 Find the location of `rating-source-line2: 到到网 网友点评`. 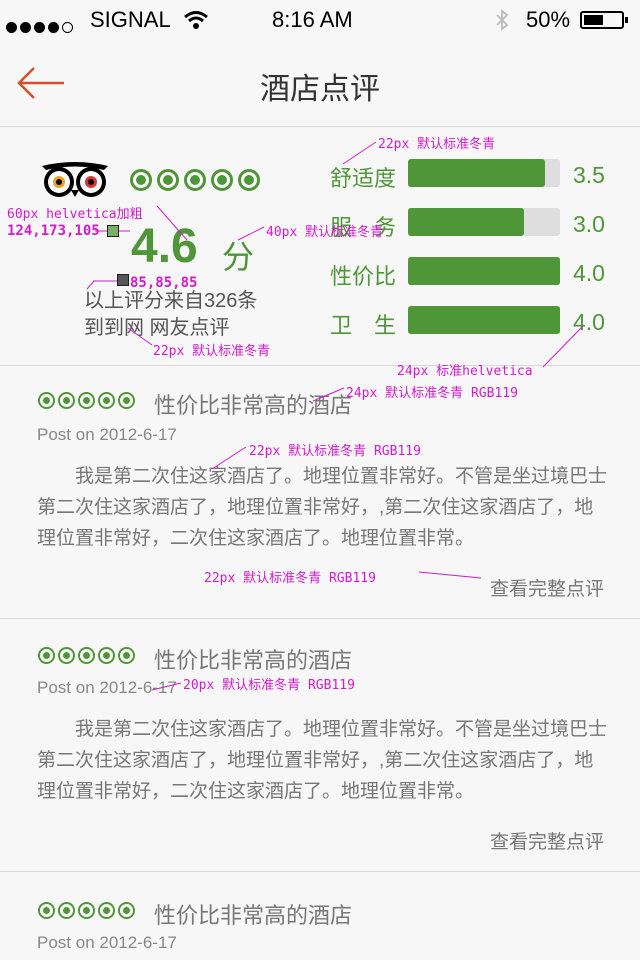

rating-source-line2: 到到网 网友点评 is located at coordinates (157, 328).